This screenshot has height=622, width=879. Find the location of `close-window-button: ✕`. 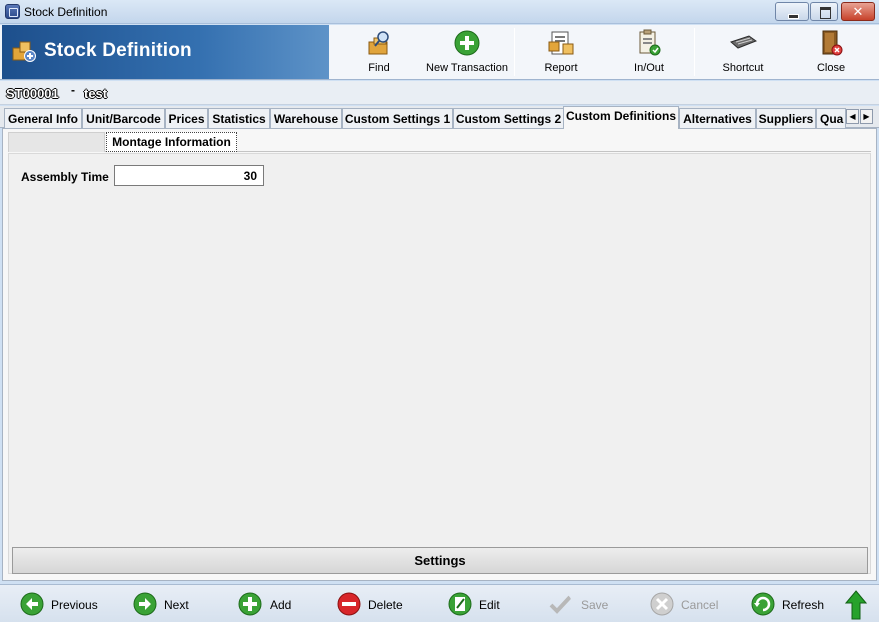

close-window-button: ✕ is located at coordinates (858, 11).